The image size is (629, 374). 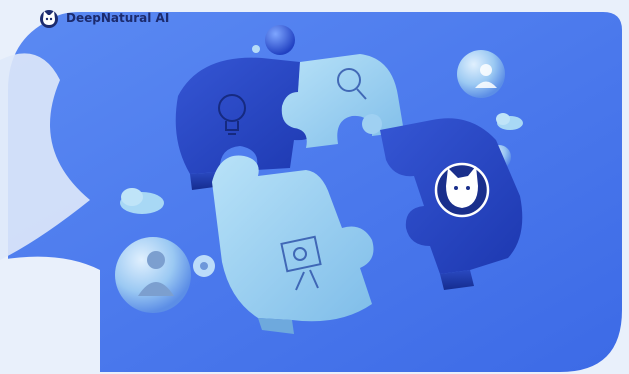 What do you see at coordinates (462, 190) in the screenshot?
I see `cat-face-icon` at bounding box center [462, 190].